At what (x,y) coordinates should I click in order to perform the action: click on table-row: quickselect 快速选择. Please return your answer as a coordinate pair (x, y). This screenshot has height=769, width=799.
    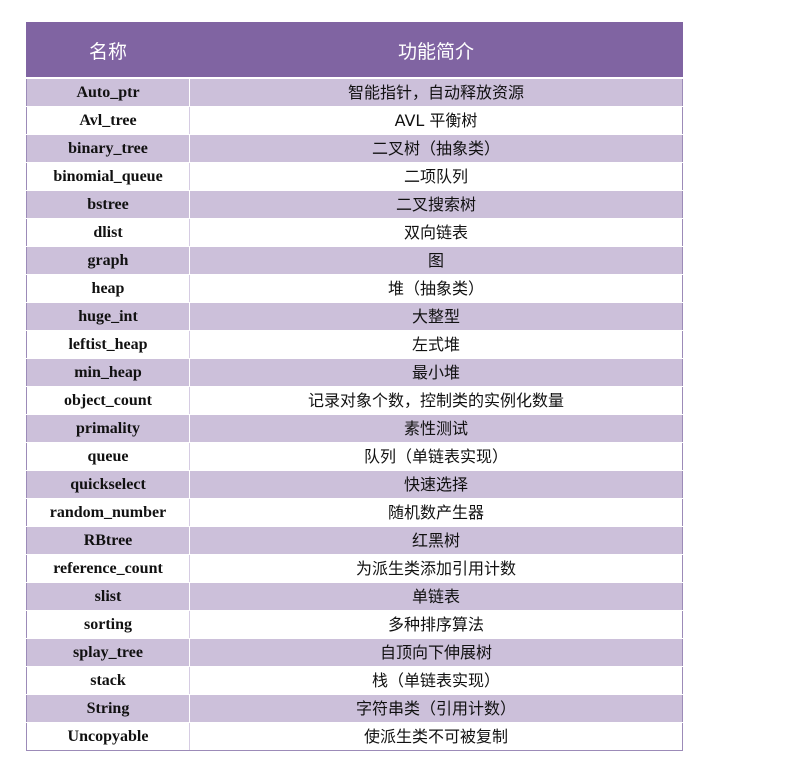
    Looking at the image, I should click on (354, 484).